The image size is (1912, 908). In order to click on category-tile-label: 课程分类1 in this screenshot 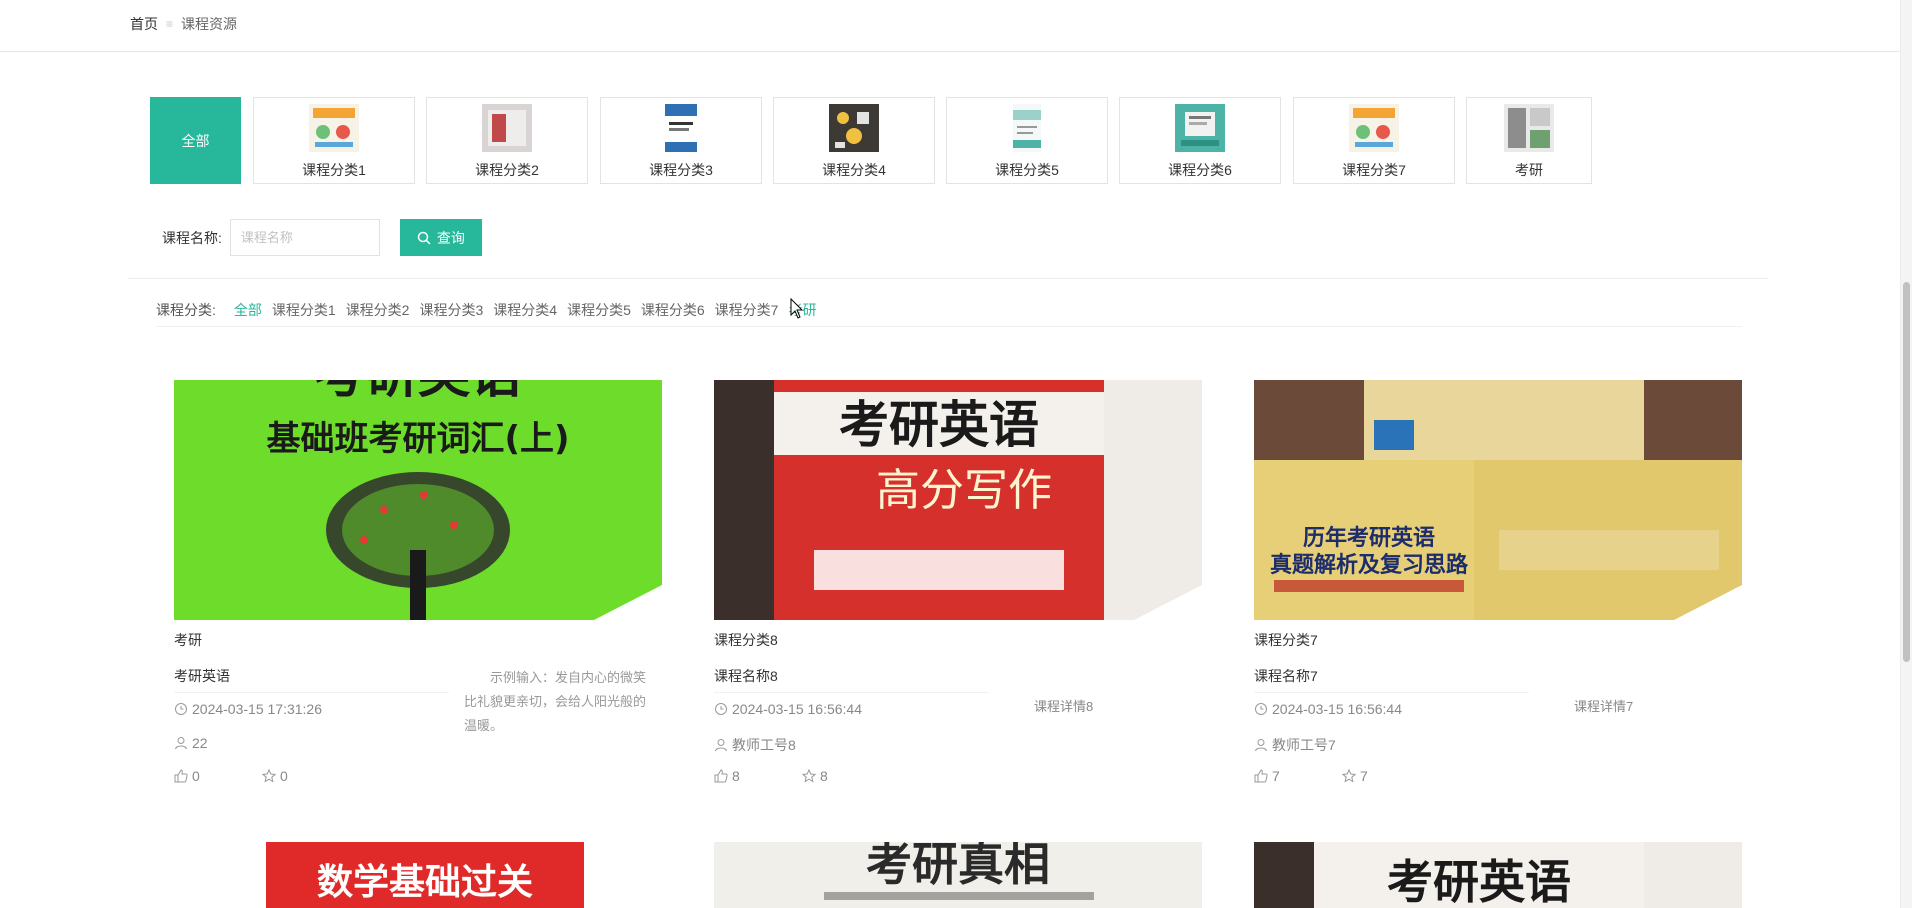, I will do `click(334, 170)`.